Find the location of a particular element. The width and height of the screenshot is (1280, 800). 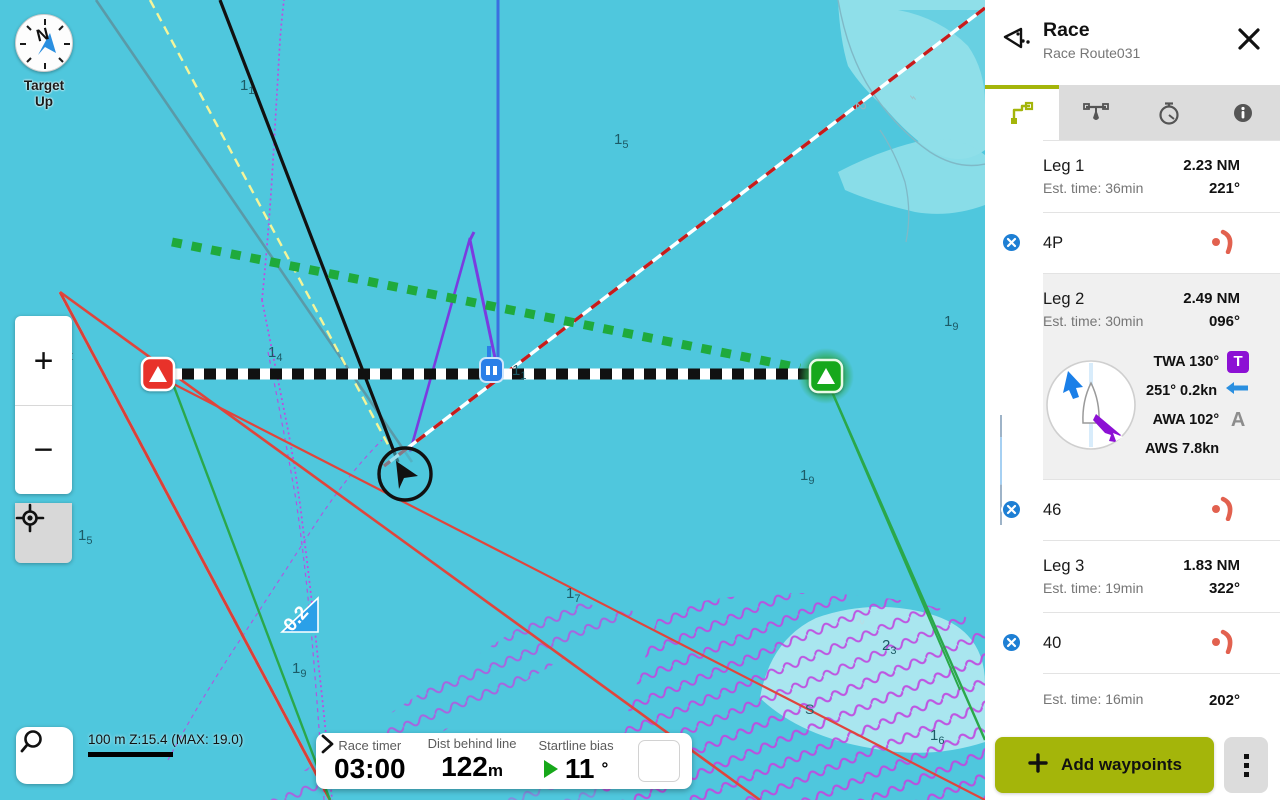

leg-right: 2.49 NM 096° is located at coordinates (1211, 310).